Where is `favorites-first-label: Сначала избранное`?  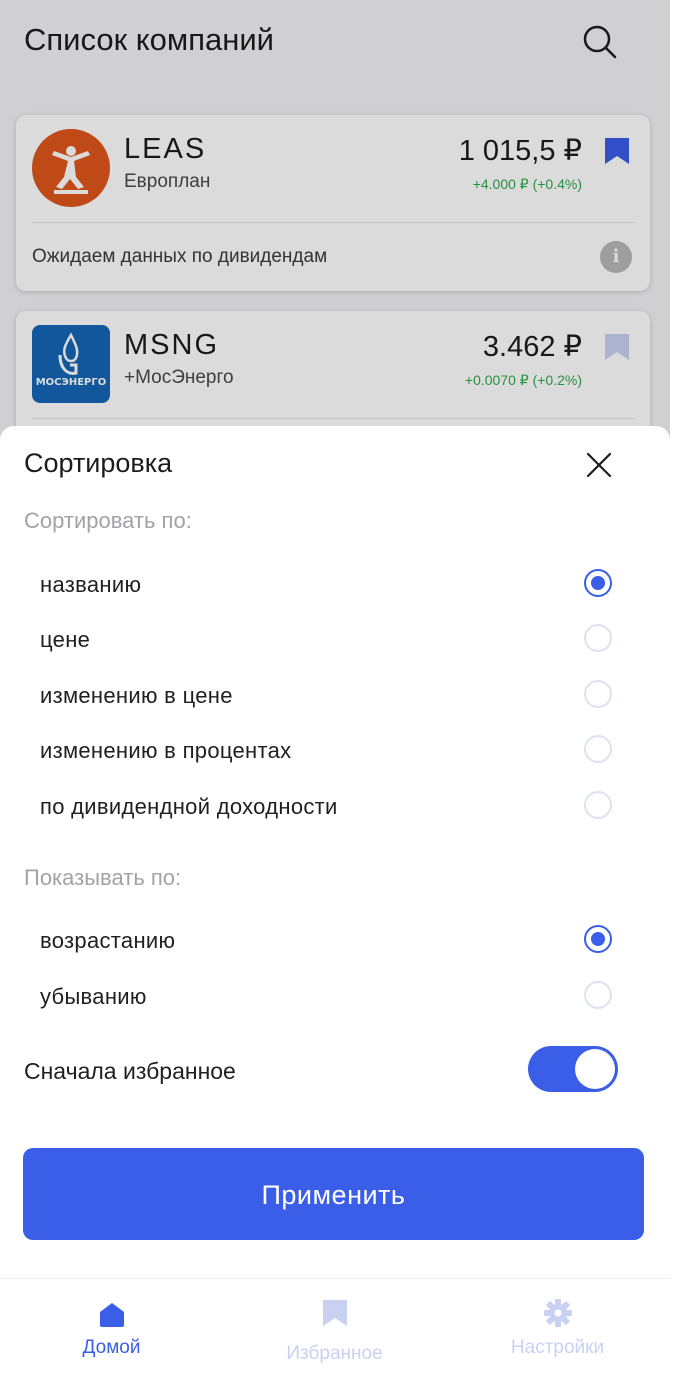
favorites-first-label: Сначала избранное is located at coordinates (130, 1071).